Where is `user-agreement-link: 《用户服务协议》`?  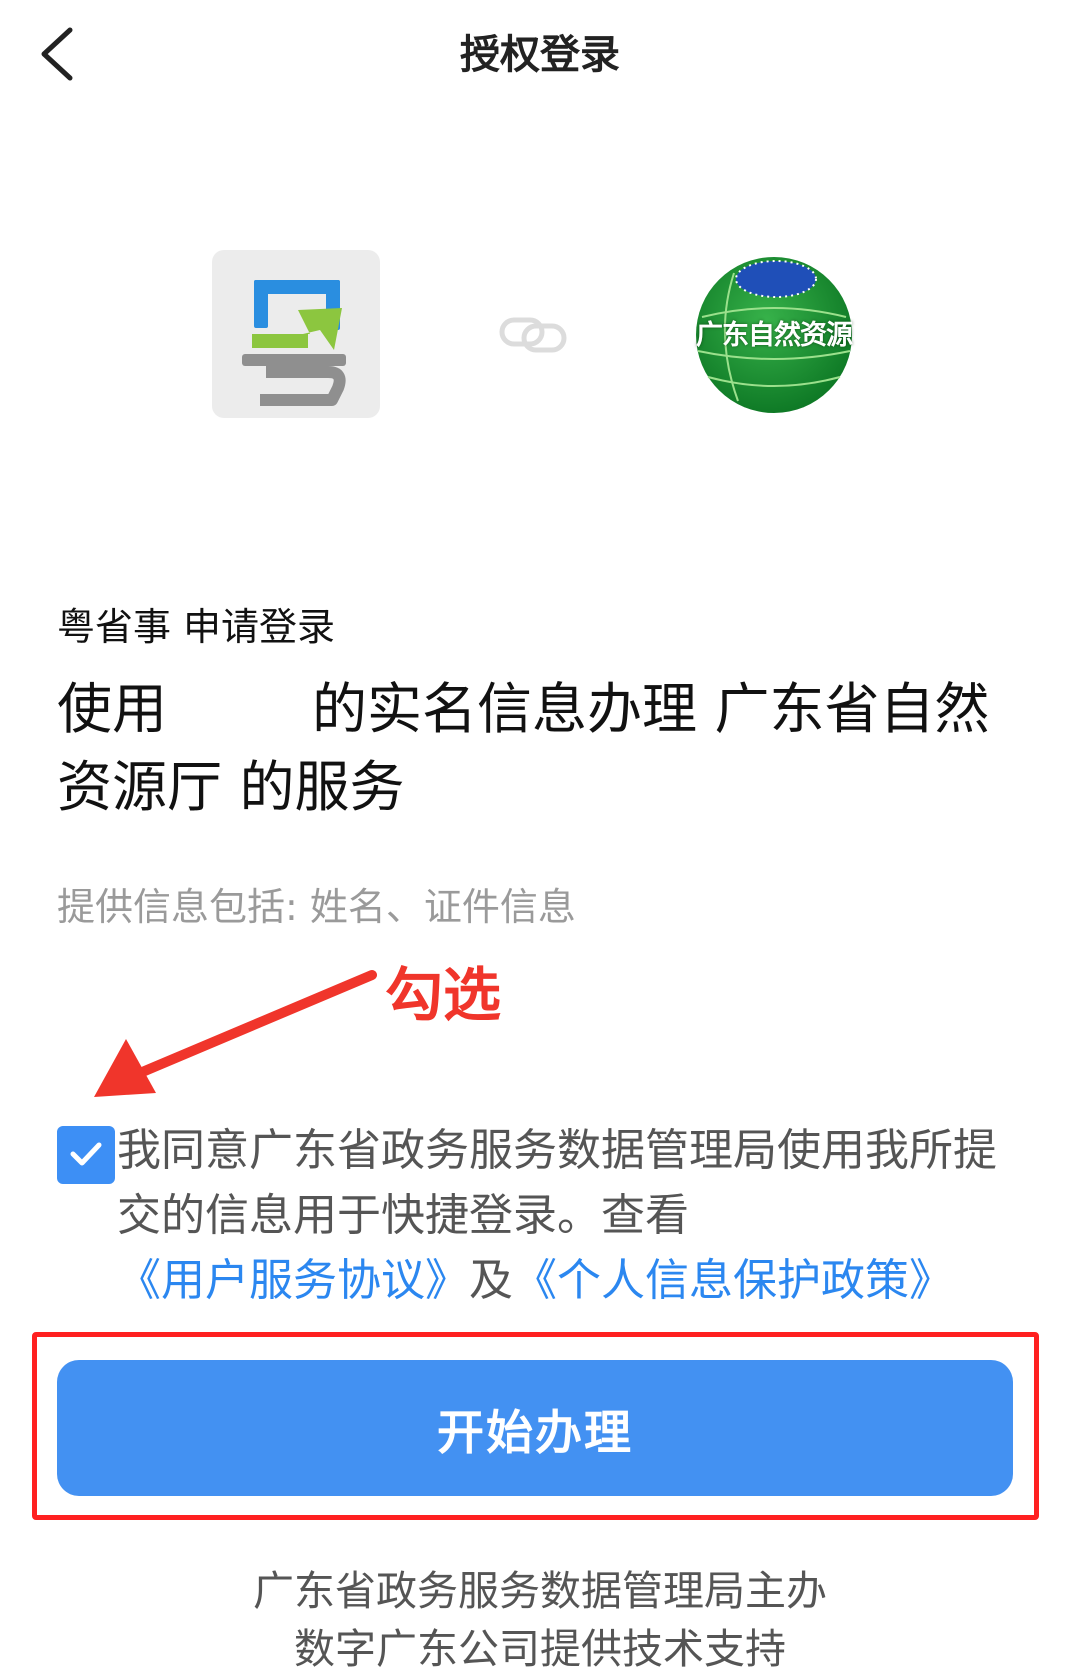 user-agreement-link: 《用户服务协议》 is located at coordinates (293, 1280).